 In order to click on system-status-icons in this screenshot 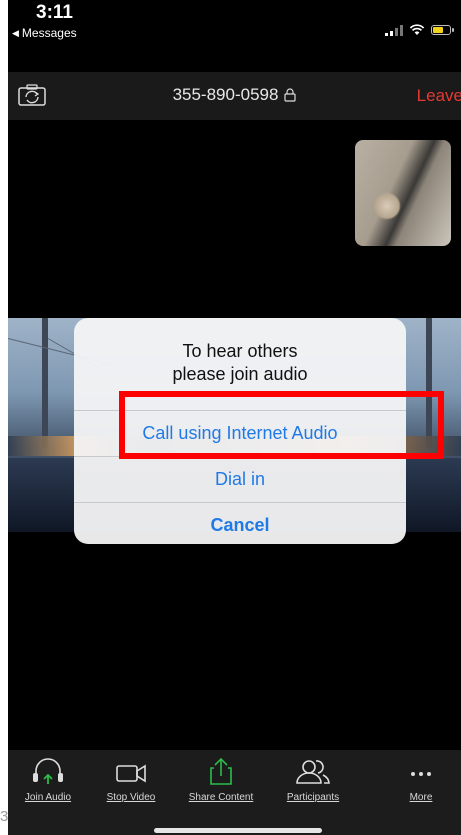, I will do `click(419, 30)`.